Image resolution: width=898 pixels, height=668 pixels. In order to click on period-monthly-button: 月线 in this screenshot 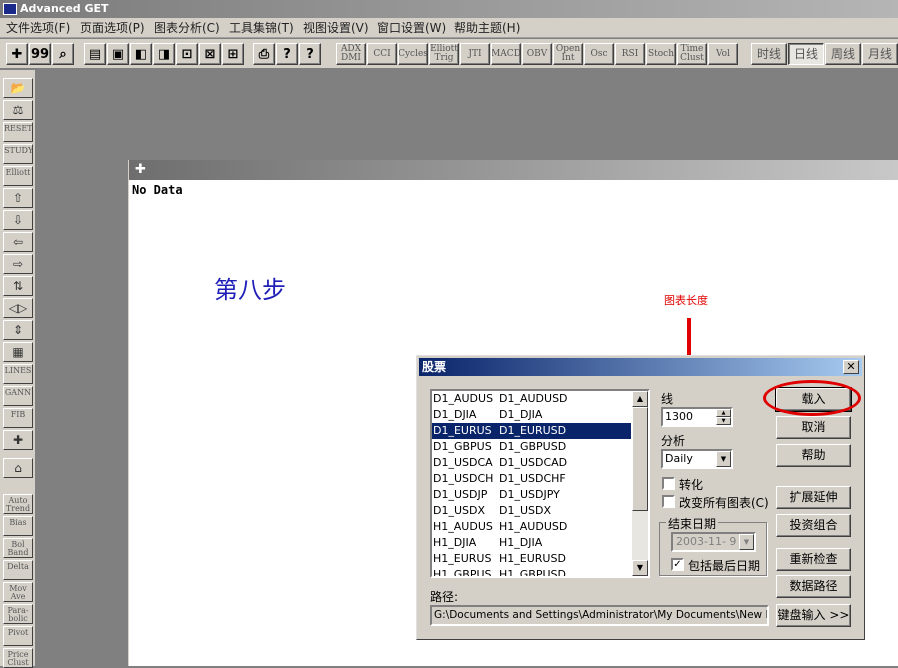, I will do `click(880, 54)`.